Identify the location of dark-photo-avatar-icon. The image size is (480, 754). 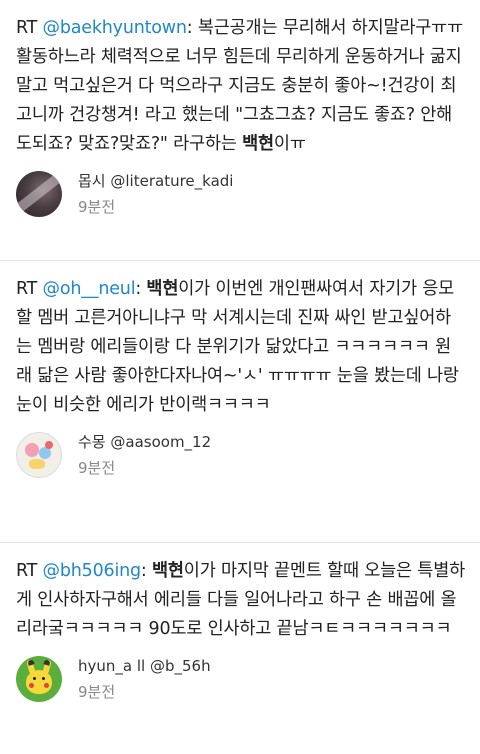
(39, 194).